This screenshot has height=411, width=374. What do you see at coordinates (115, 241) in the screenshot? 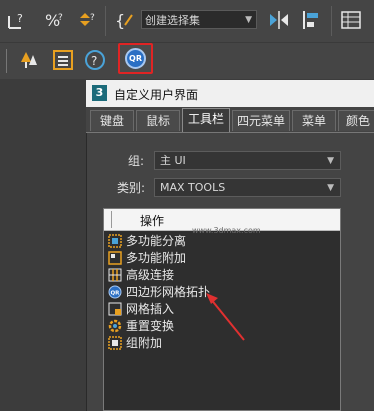
I see `detach-icon` at bounding box center [115, 241].